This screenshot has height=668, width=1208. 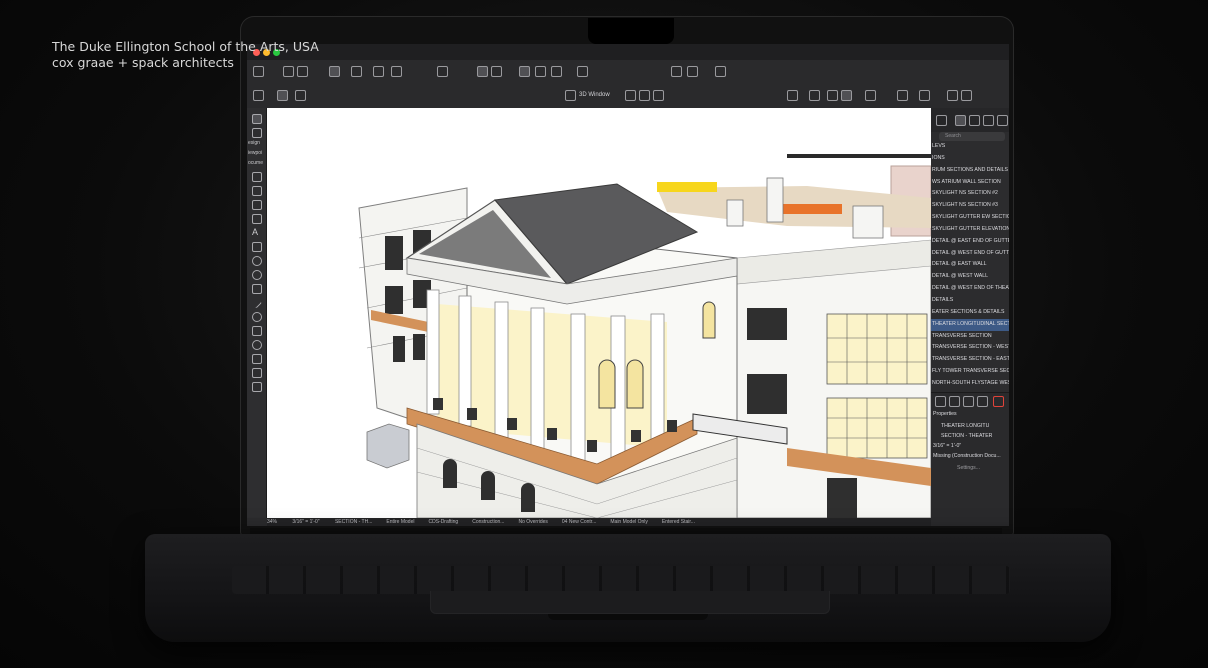 What do you see at coordinates (257, 247) in the screenshot?
I see `label-tool-icon` at bounding box center [257, 247].